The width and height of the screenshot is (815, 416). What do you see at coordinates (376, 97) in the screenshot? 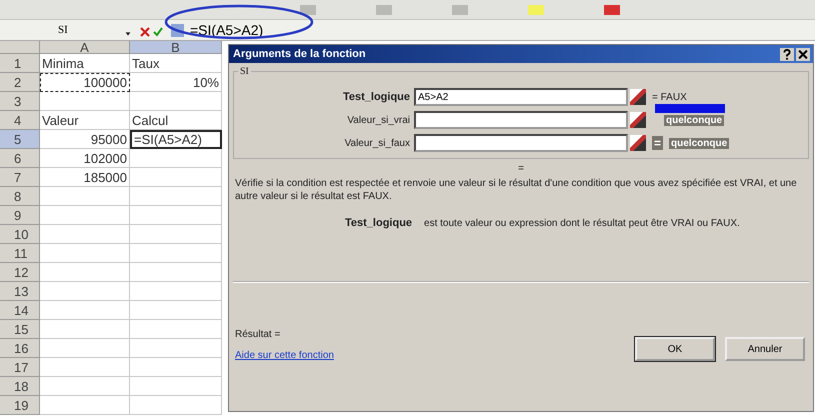
I see `argument-label: Test_logique` at bounding box center [376, 97].